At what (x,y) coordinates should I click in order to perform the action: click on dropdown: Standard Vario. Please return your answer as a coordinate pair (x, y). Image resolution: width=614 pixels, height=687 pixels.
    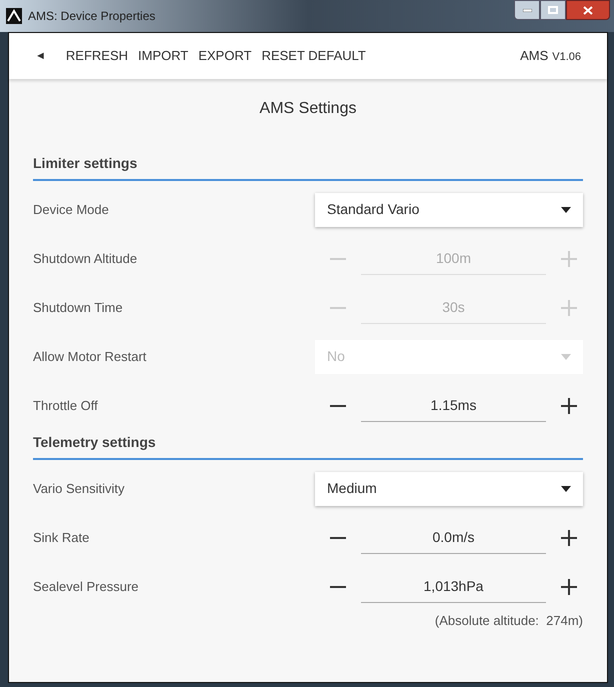
    Looking at the image, I should click on (449, 209).